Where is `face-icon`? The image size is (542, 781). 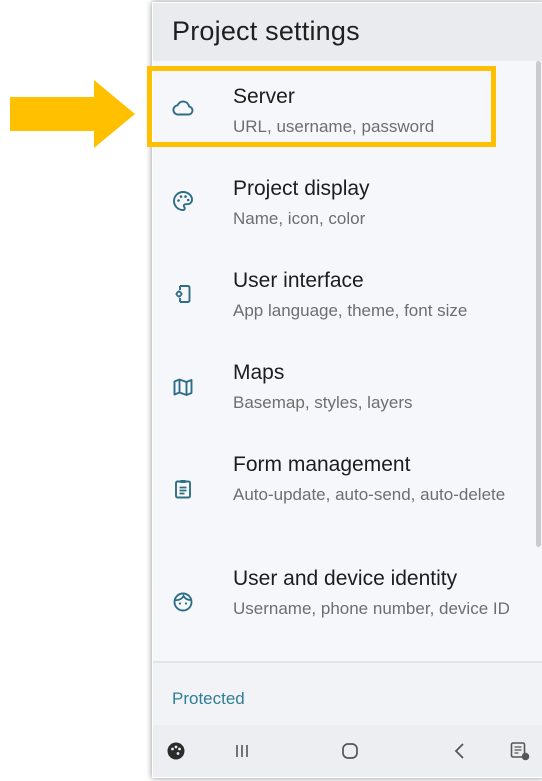 face-icon is located at coordinates (183, 602).